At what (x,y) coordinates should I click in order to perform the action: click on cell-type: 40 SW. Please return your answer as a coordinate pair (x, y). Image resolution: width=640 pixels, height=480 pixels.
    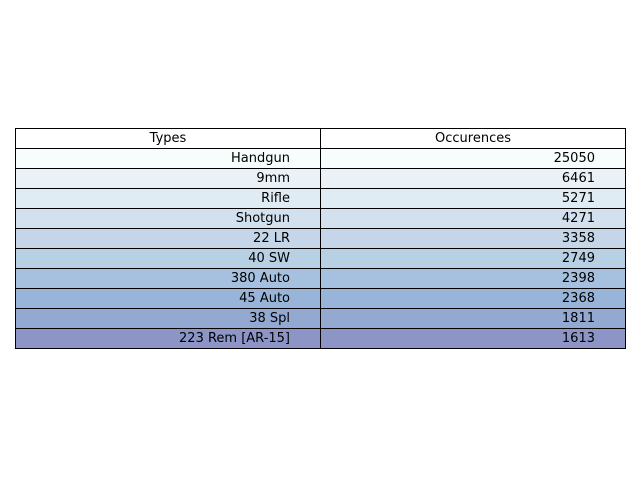
    Looking at the image, I should click on (168, 258).